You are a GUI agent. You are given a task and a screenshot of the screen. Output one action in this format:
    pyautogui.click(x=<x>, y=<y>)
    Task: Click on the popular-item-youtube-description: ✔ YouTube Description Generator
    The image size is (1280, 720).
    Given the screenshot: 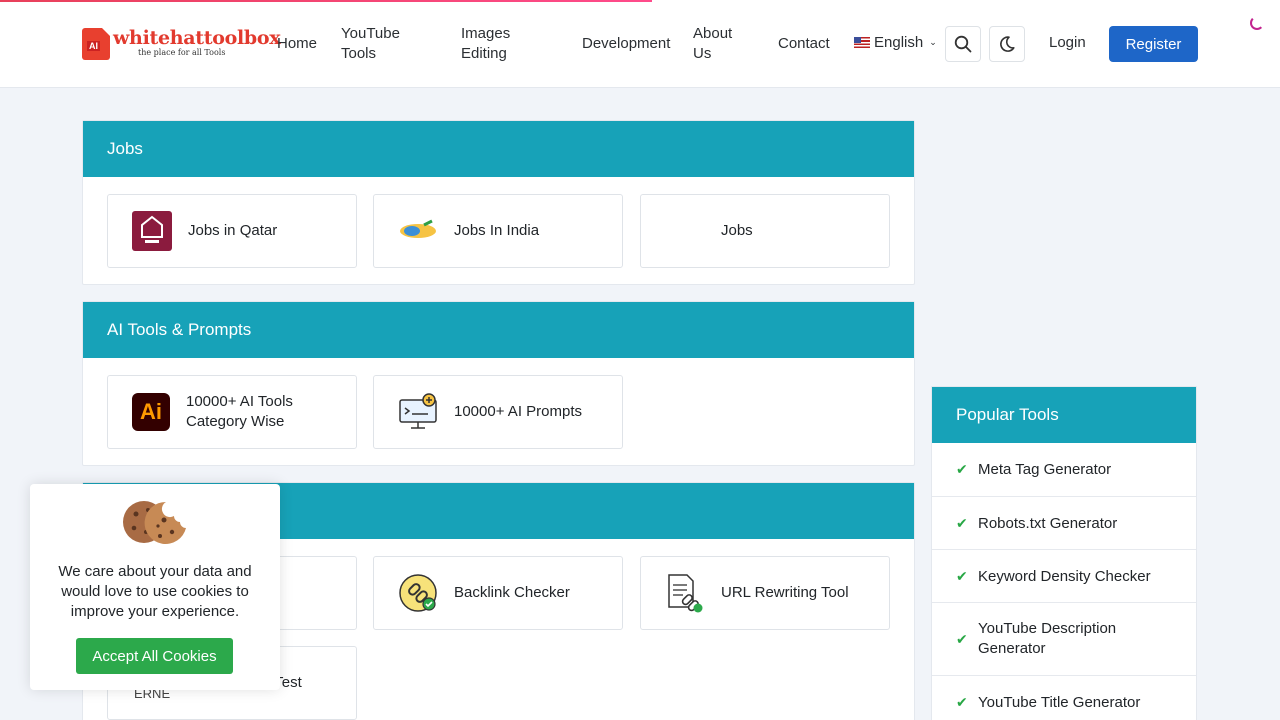 What is the action you would take?
    pyautogui.click(x=1064, y=639)
    